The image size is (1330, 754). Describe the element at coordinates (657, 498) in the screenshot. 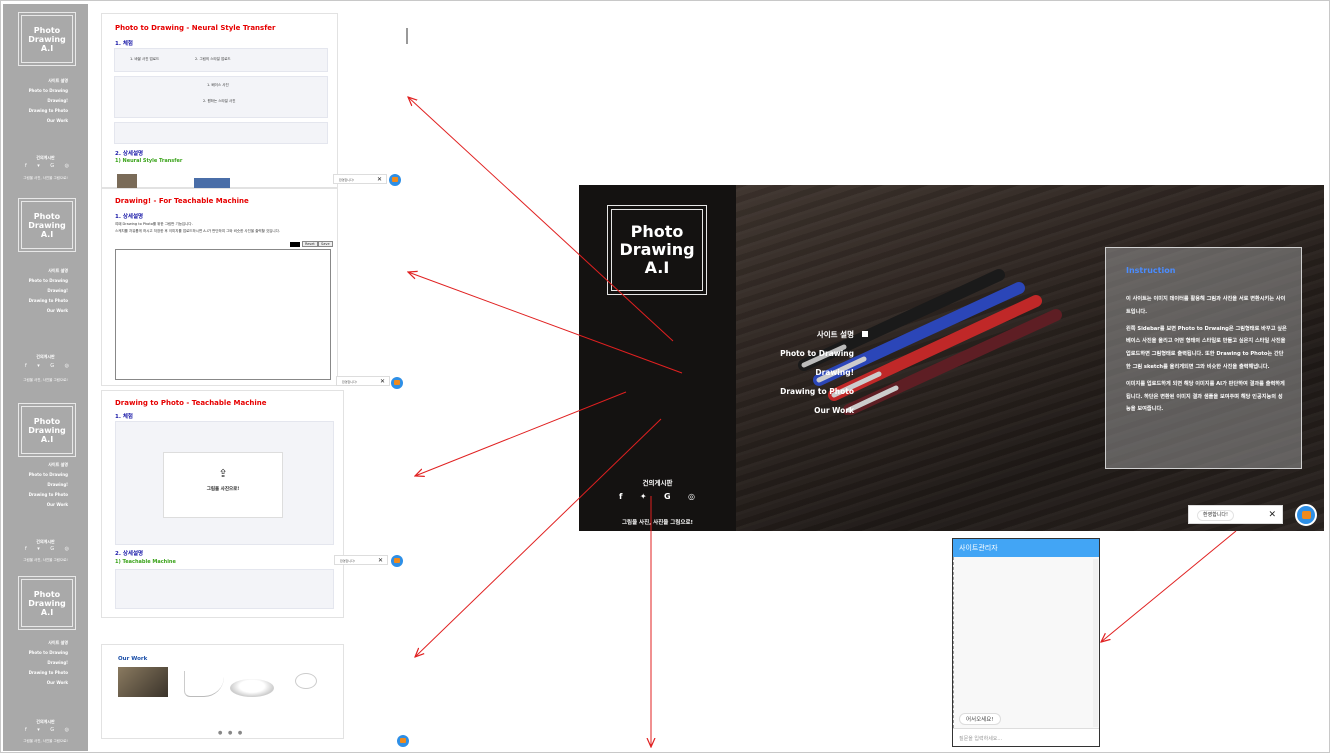

I see `social-links: f ✦ G ◎` at that location.